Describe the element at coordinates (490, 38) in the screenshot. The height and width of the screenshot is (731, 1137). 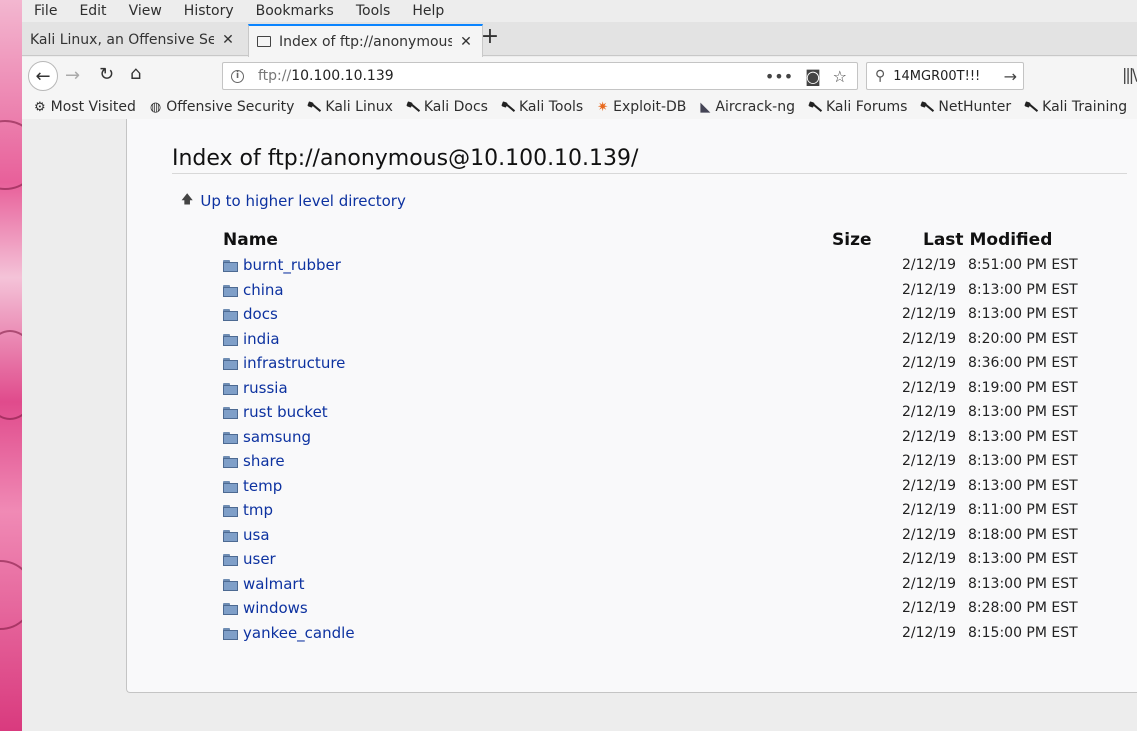
I see `new-tab-button: +` at that location.